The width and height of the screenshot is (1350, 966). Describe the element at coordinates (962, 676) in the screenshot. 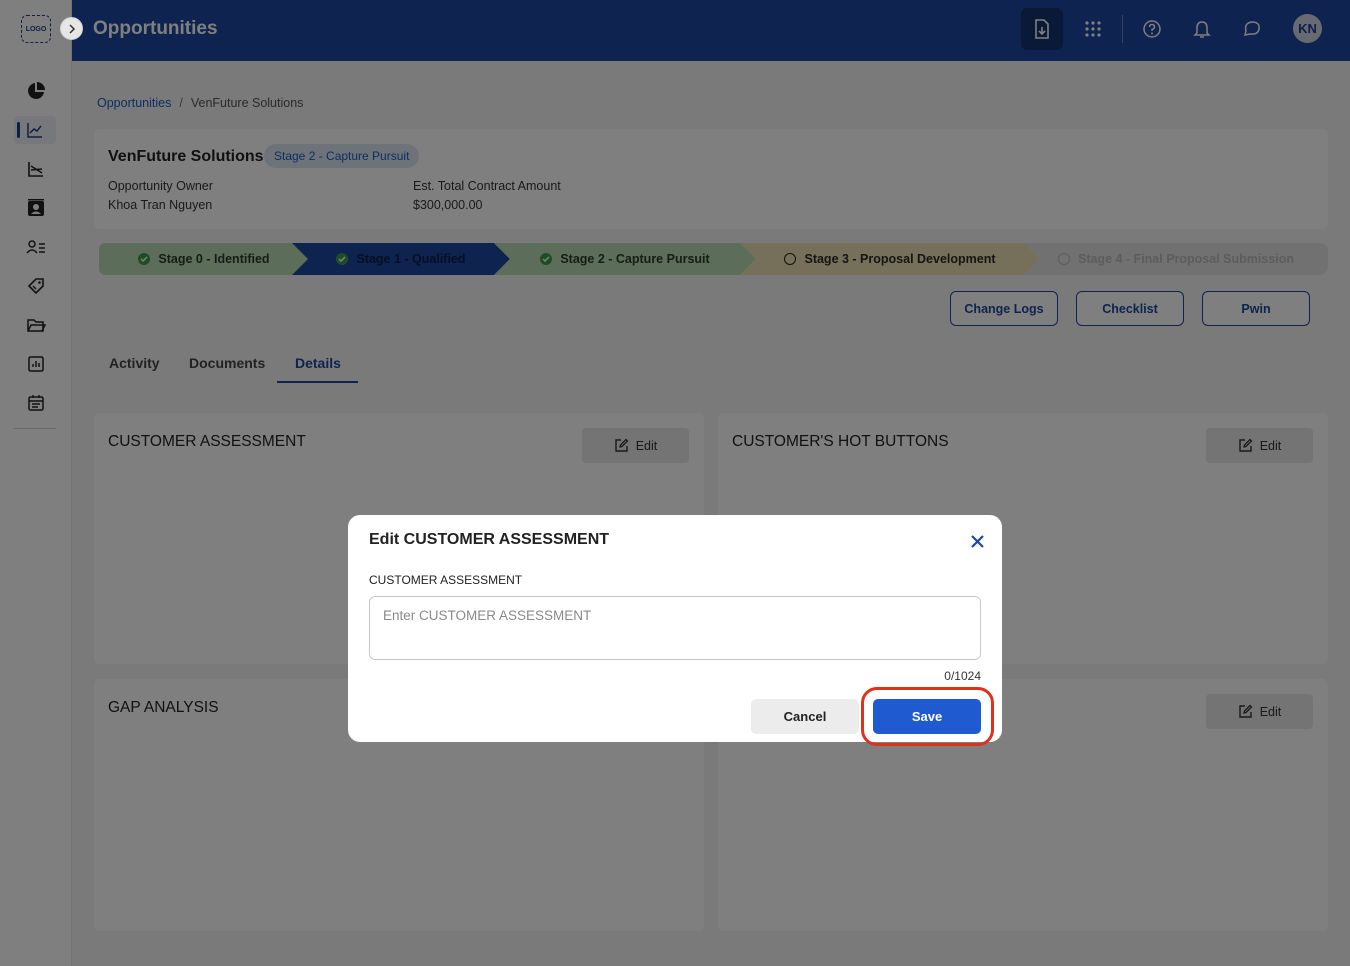

I see `character-counter: 0/1024` at that location.